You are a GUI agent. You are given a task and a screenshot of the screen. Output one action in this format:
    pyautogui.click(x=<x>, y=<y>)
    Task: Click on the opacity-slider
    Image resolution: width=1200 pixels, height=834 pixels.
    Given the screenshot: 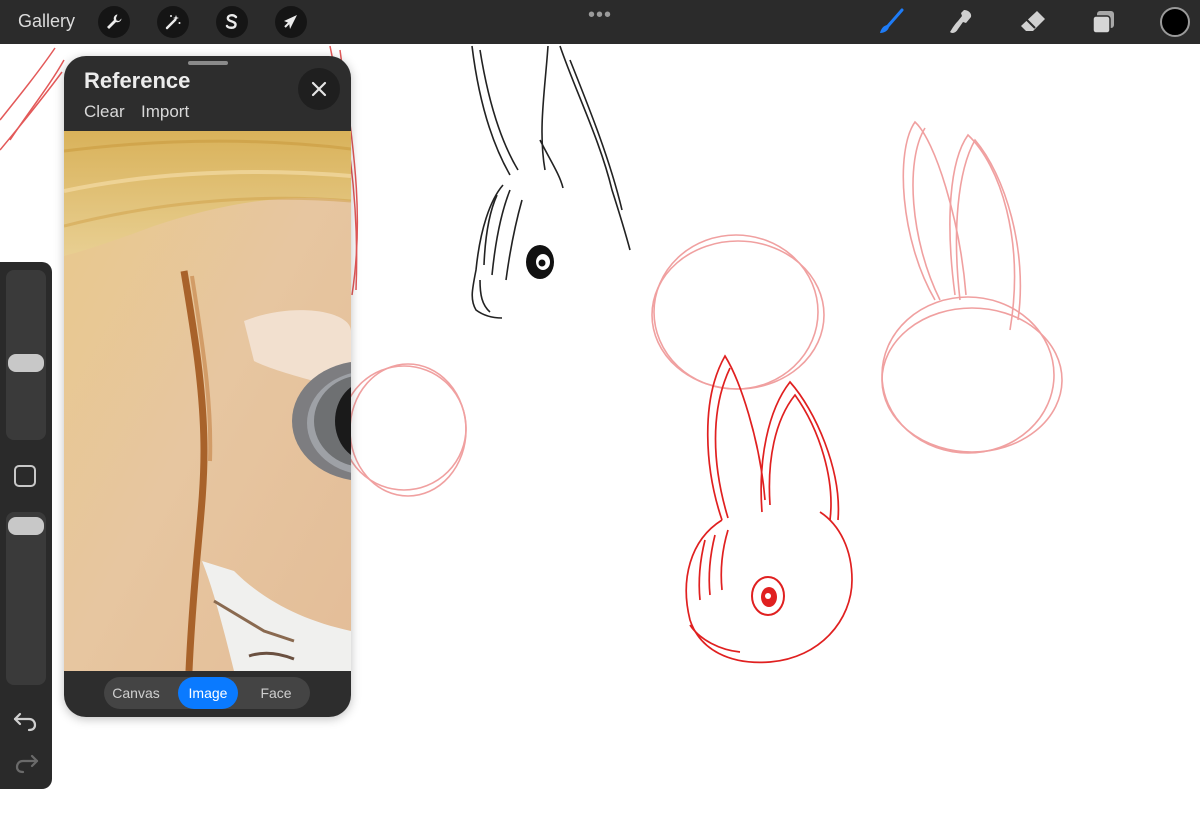 What is the action you would take?
    pyautogui.click(x=26, y=598)
    